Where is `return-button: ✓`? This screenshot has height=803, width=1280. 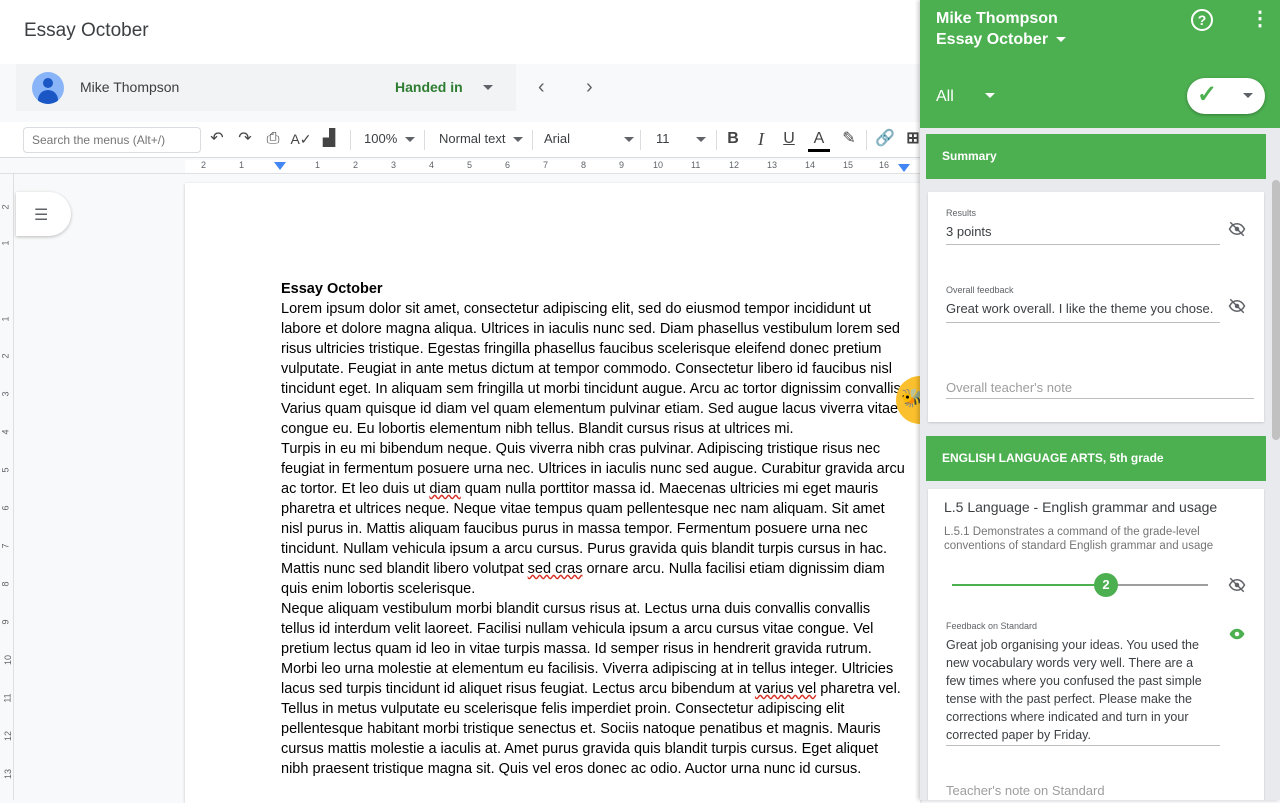
return-button: ✓ is located at coordinates (1226, 96).